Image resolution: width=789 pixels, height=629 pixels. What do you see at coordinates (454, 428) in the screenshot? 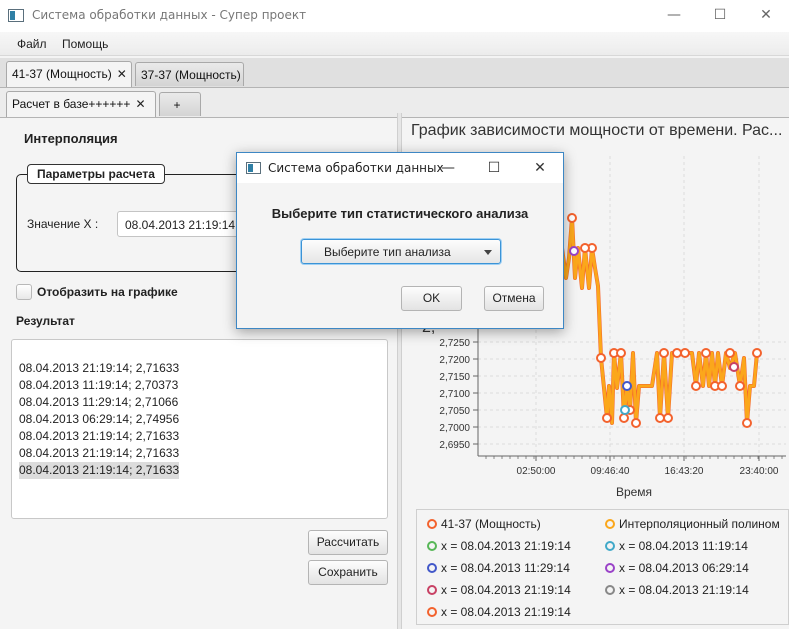
I see `y-tick-label: 2,7000` at bounding box center [454, 428].